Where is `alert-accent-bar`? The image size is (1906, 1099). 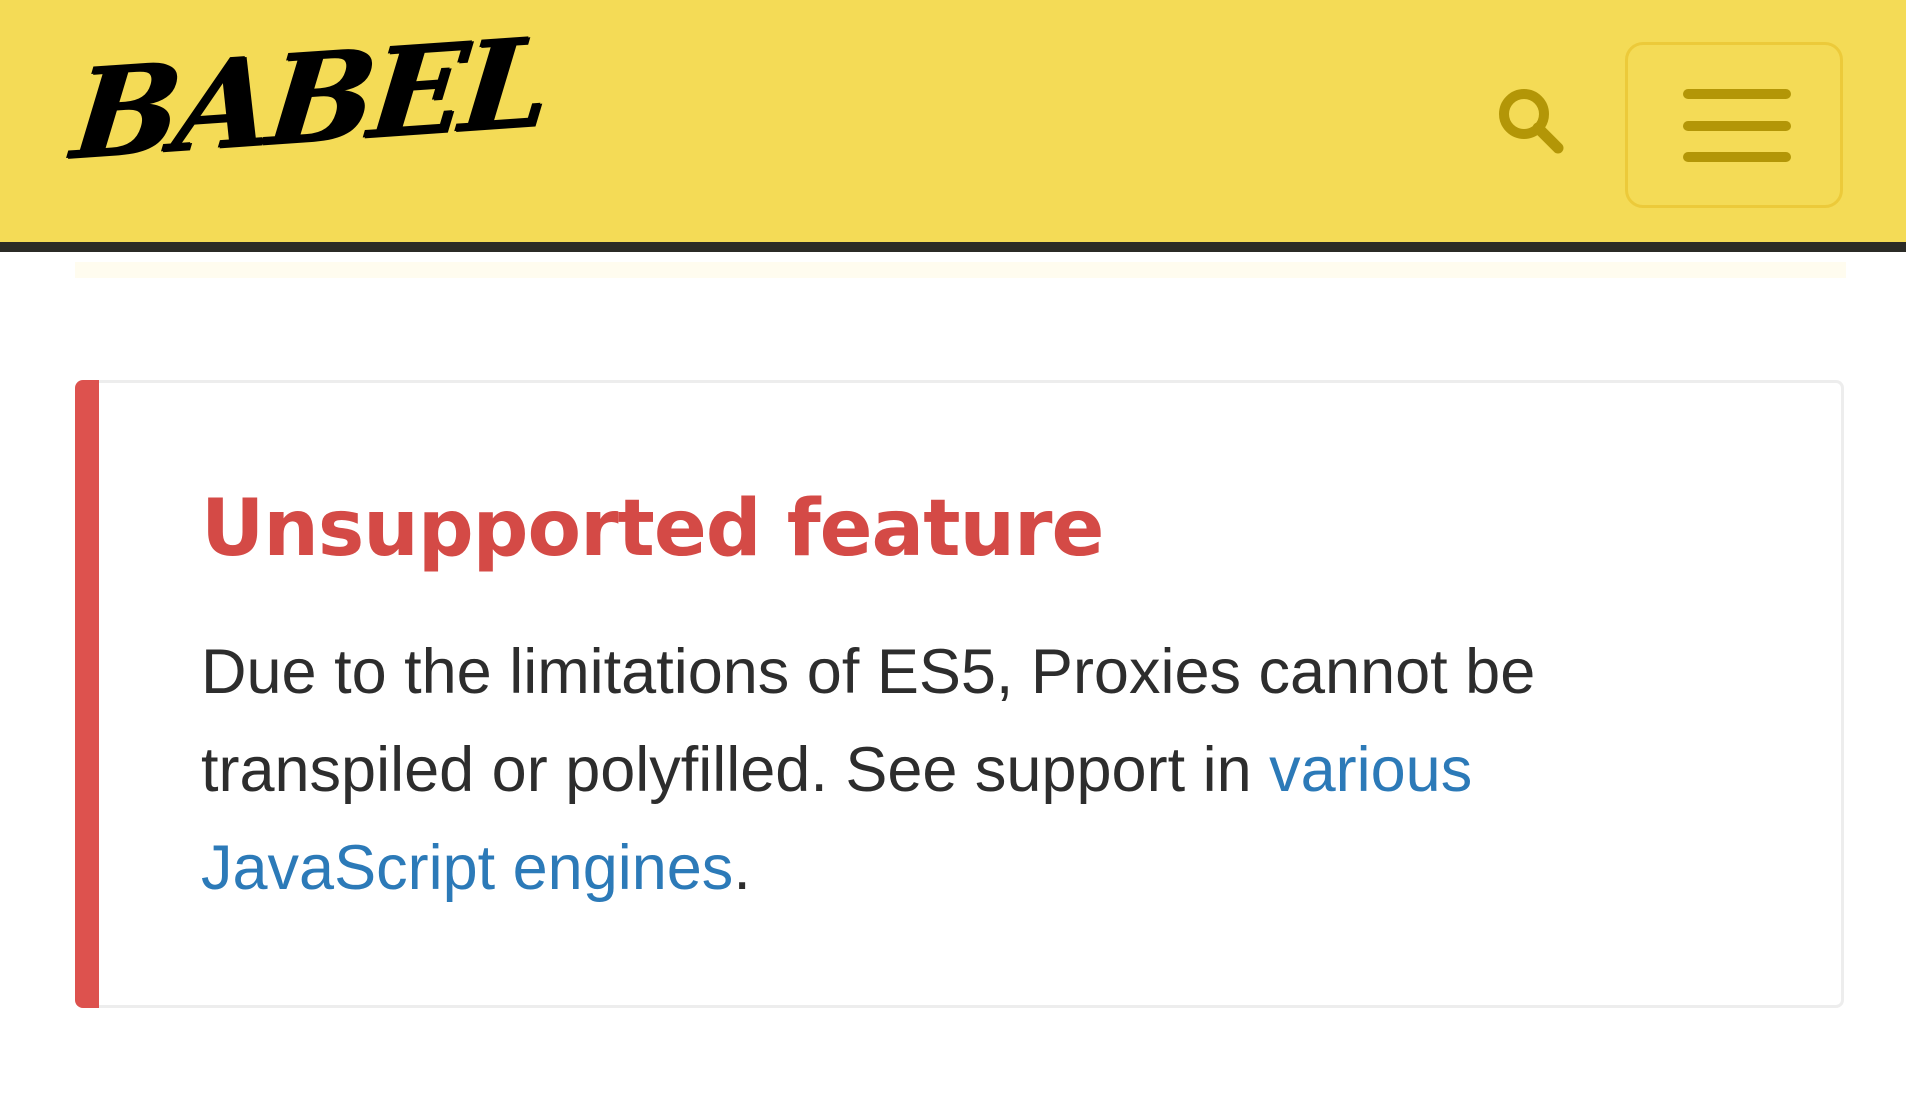 alert-accent-bar is located at coordinates (87, 694).